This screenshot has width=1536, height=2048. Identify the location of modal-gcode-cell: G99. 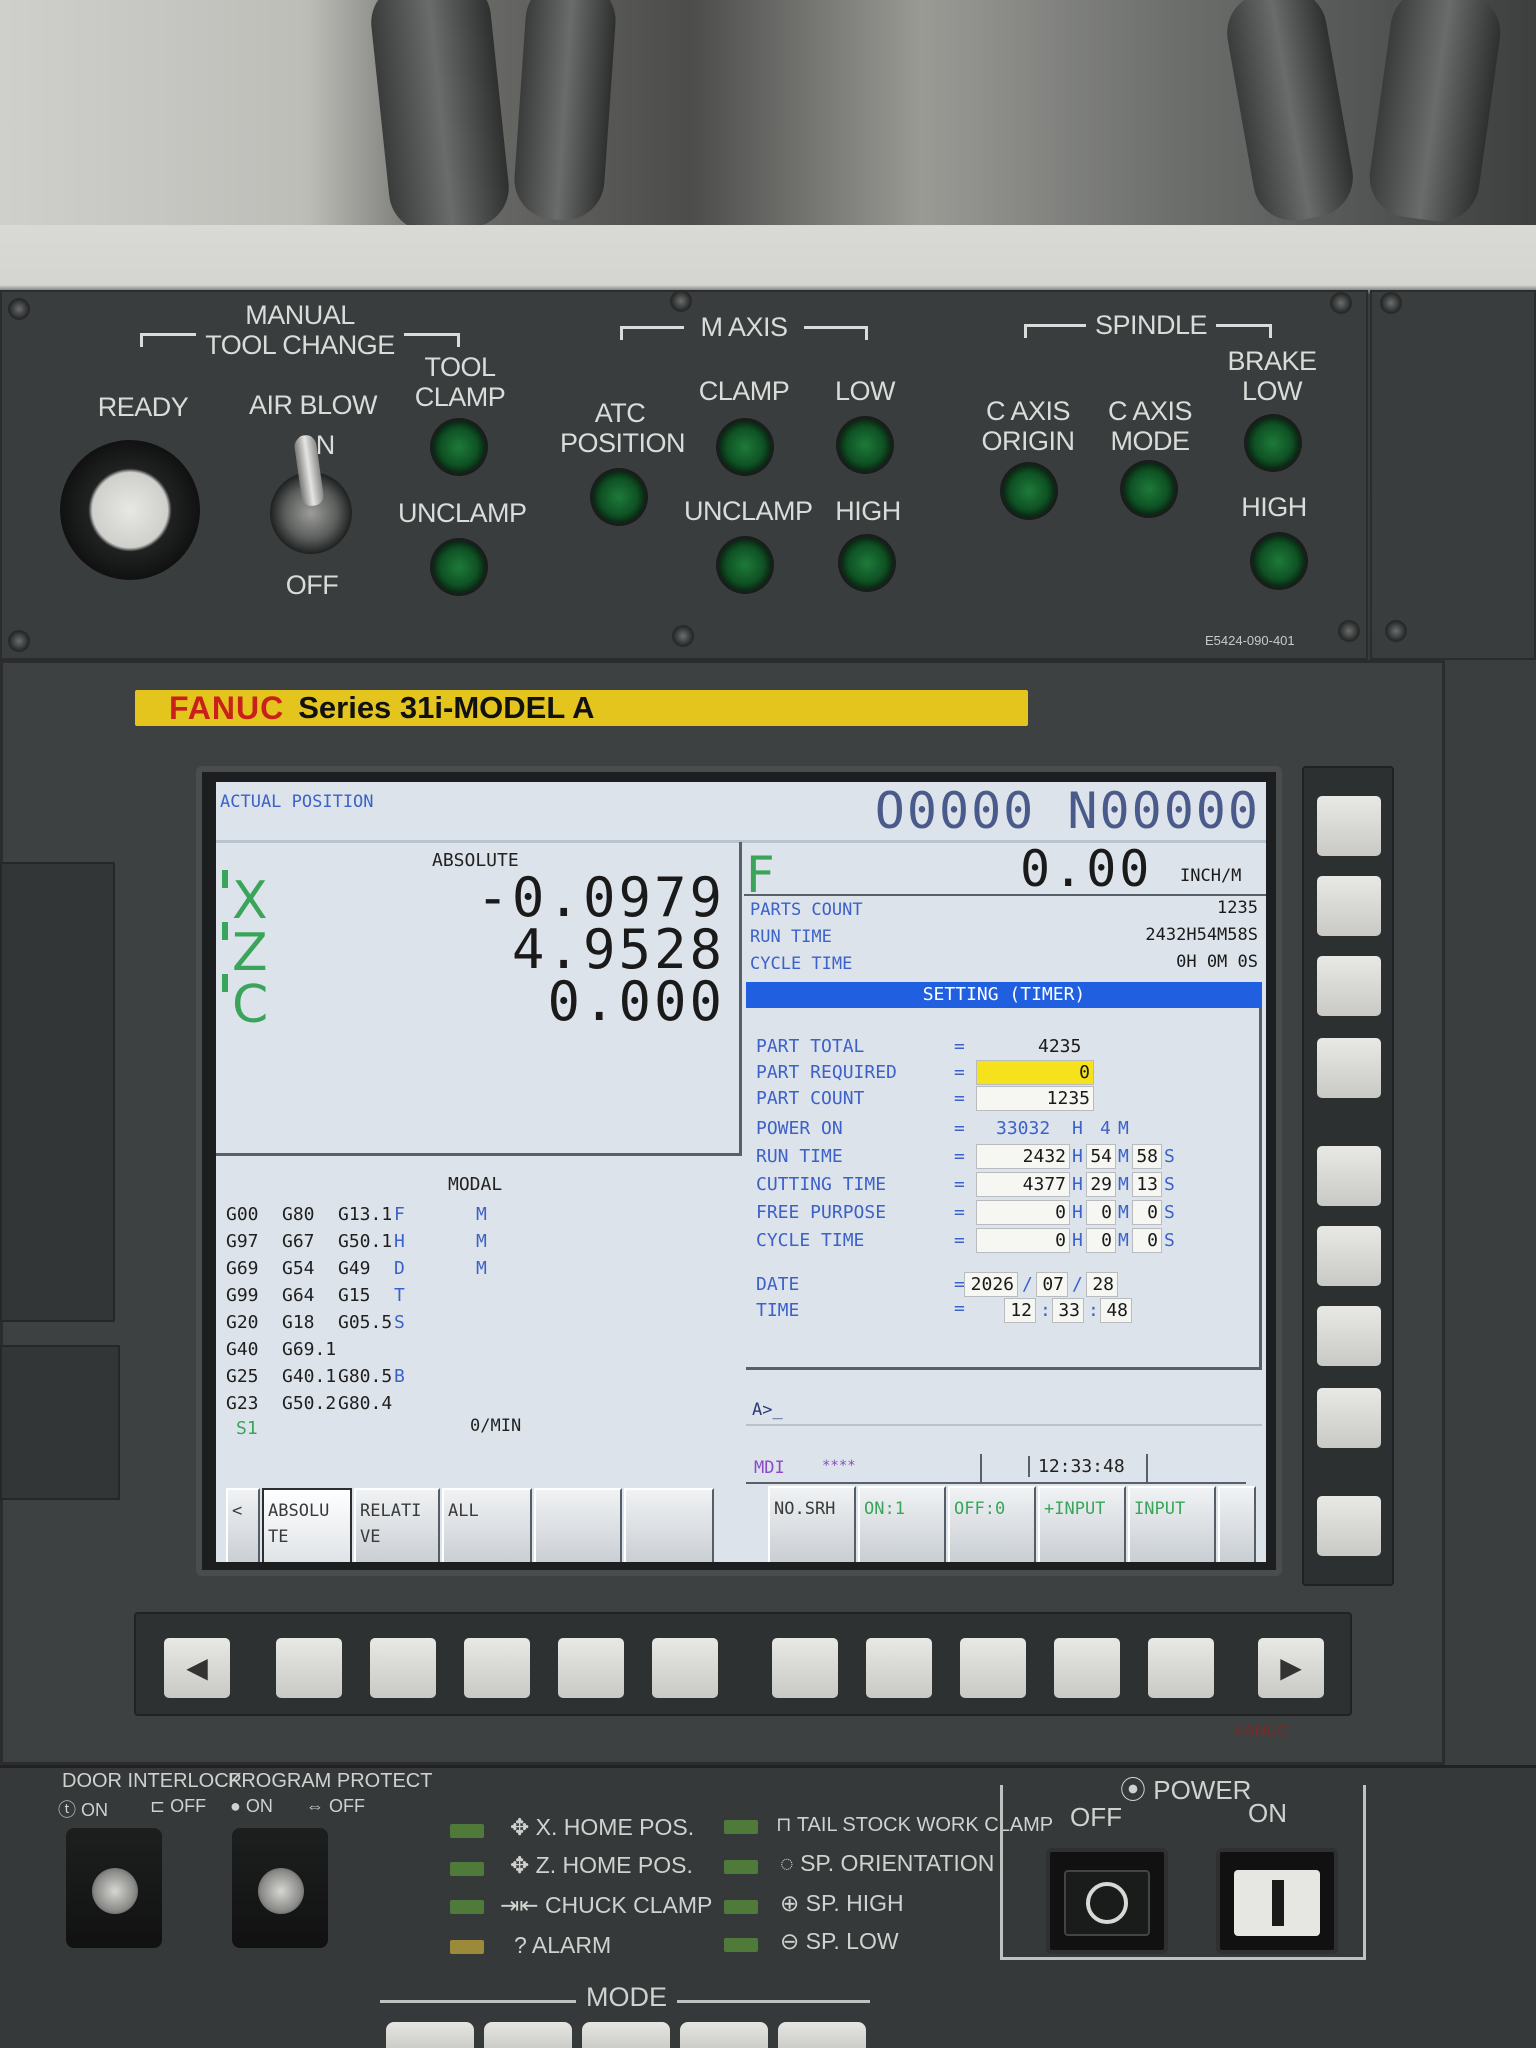
(242, 1295).